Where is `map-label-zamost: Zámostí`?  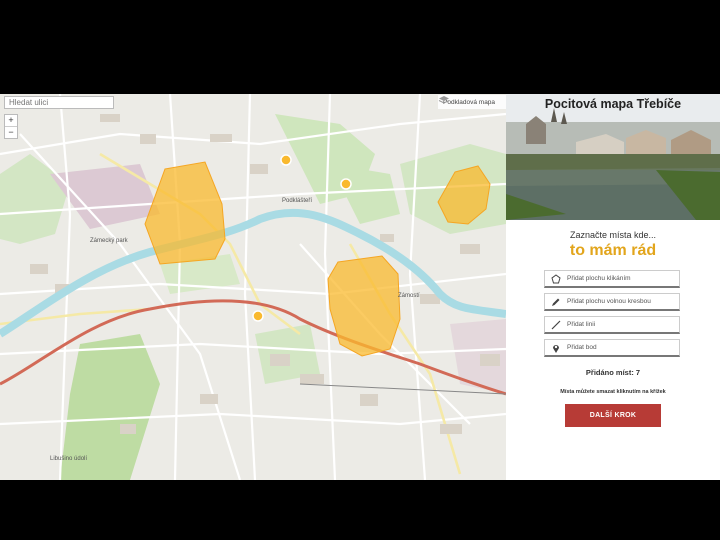 map-label-zamost: Zámostí is located at coordinates (409, 296).